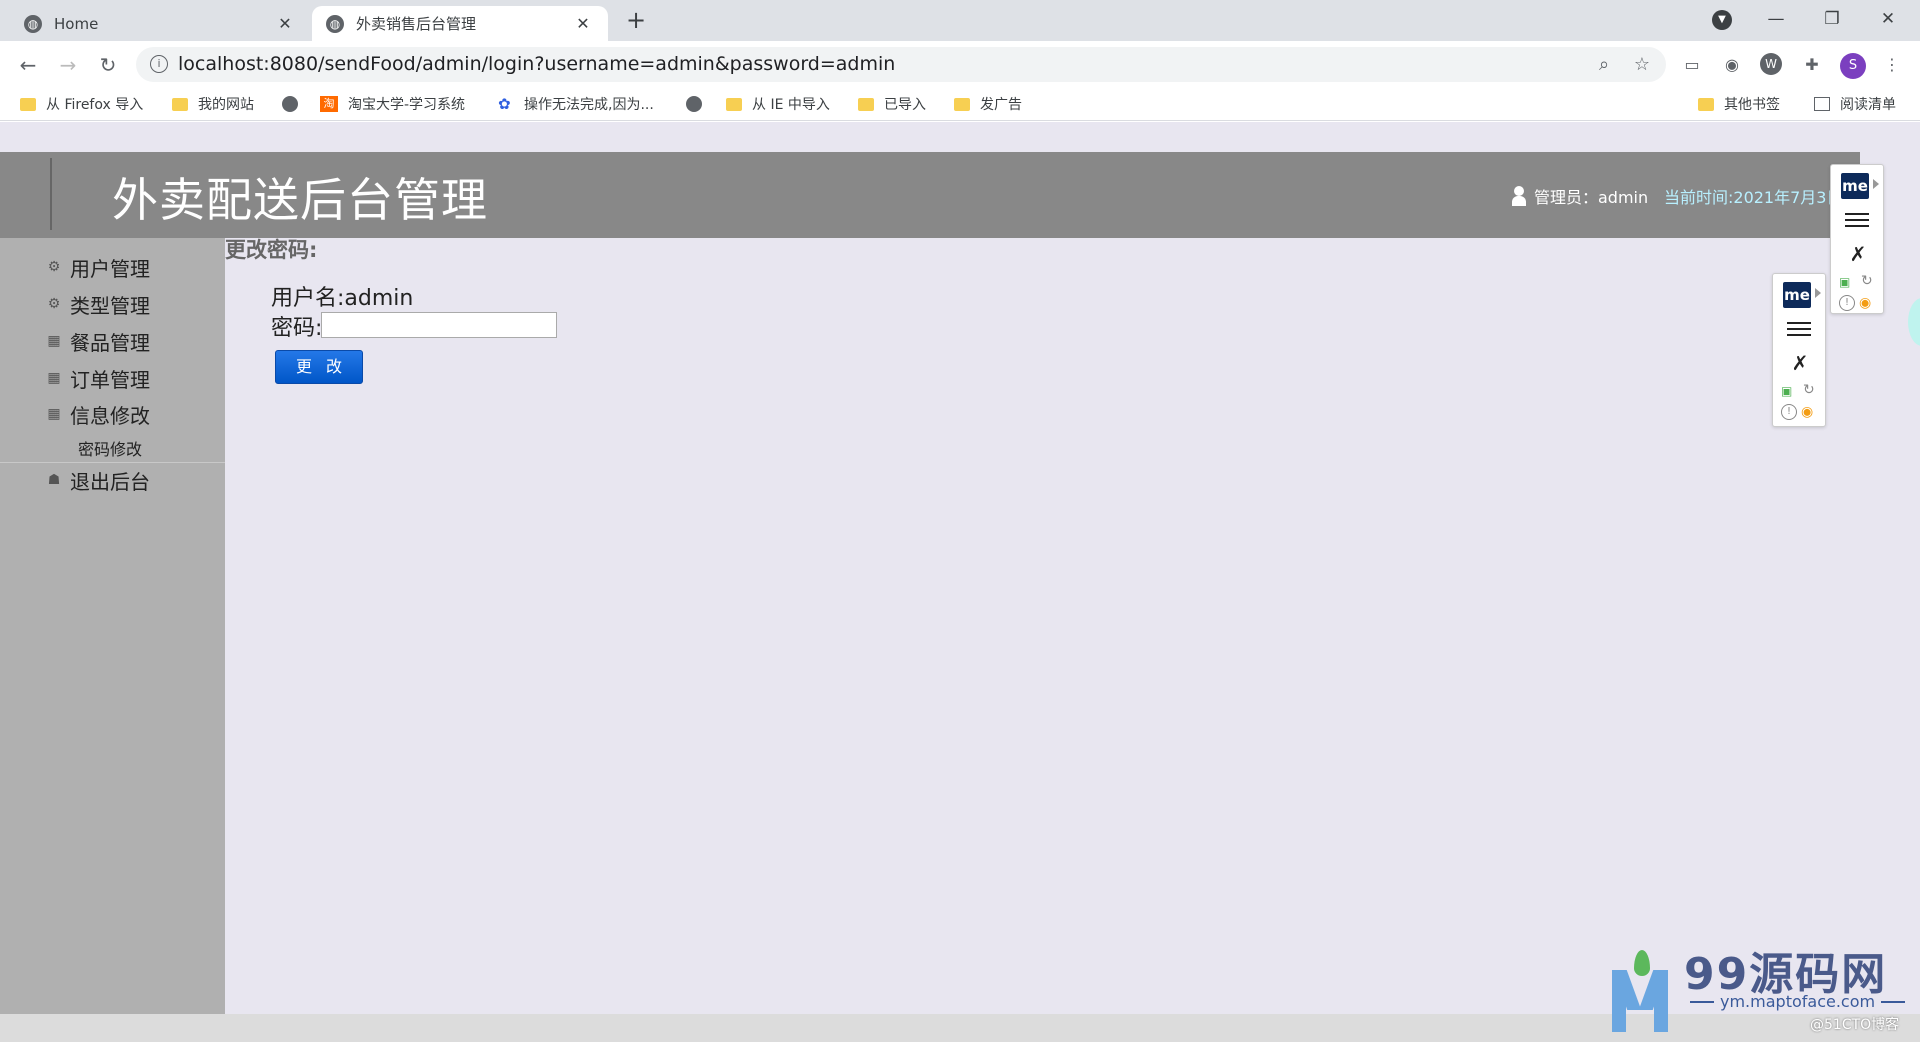  What do you see at coordinates (407, 105) in the screenshot?
I see `bookmark-label: 淘宝大学-学习系统` at bounding box center [407, 105].